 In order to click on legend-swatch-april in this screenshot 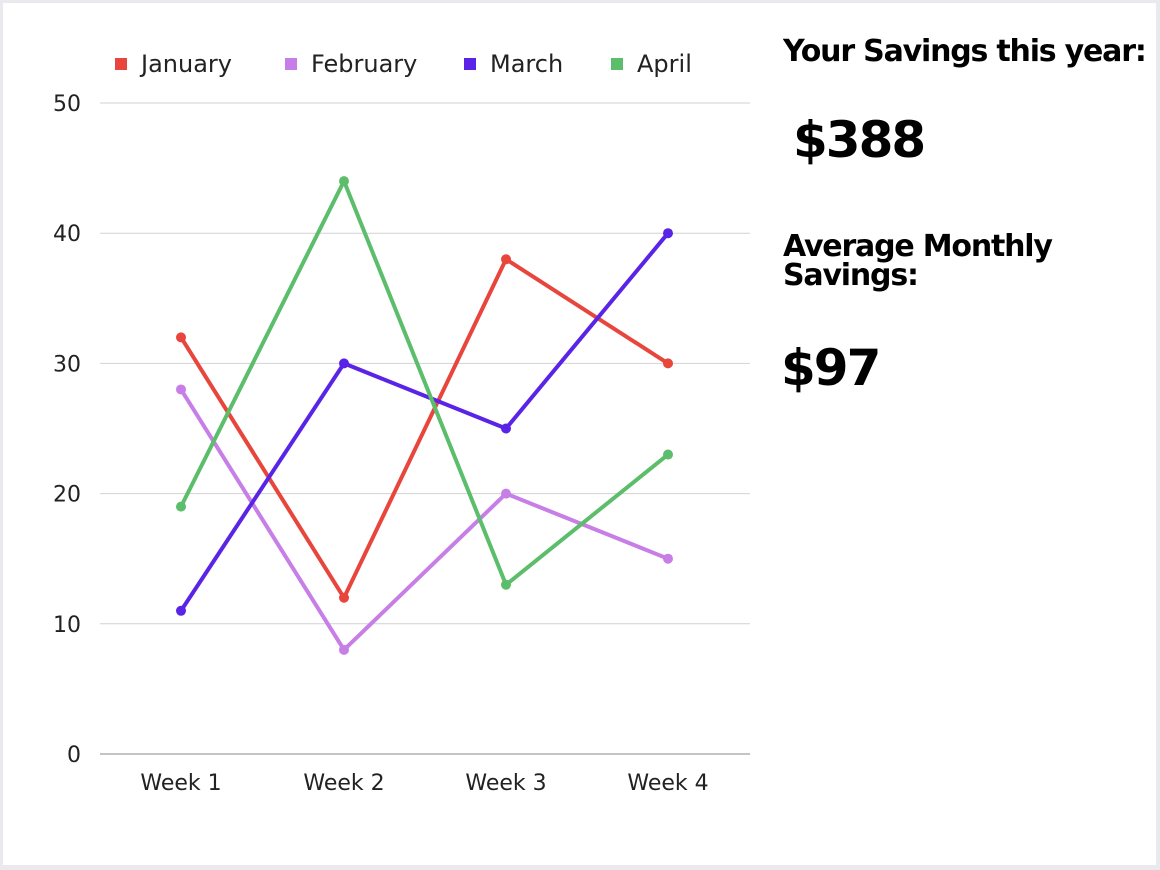, I will do `click(617, 64)`.